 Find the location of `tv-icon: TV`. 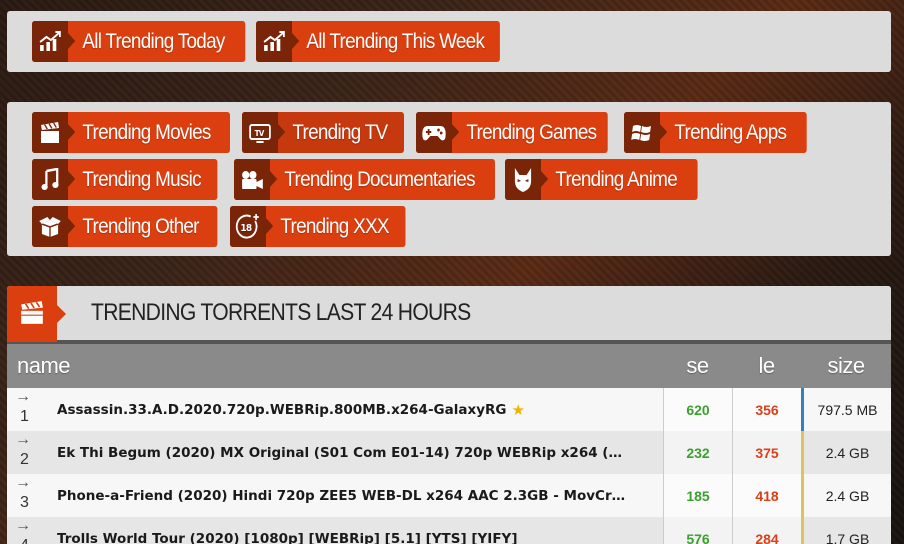

tv-icon: TV is located at coordinates (264, 132).